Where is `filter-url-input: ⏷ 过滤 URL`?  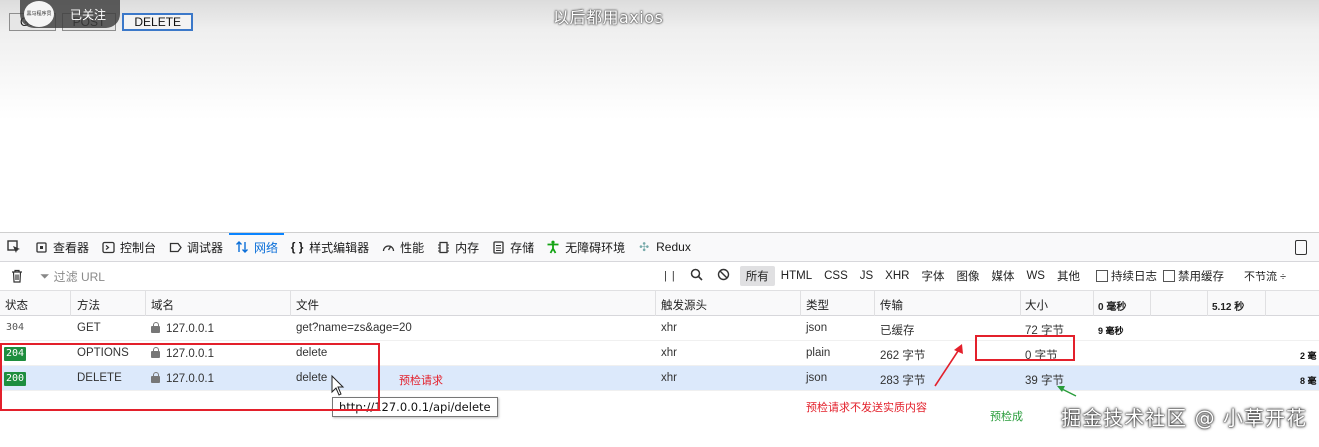
filter-url-input: ⏷ 过滤 URL is located at coordinates (350, 276).